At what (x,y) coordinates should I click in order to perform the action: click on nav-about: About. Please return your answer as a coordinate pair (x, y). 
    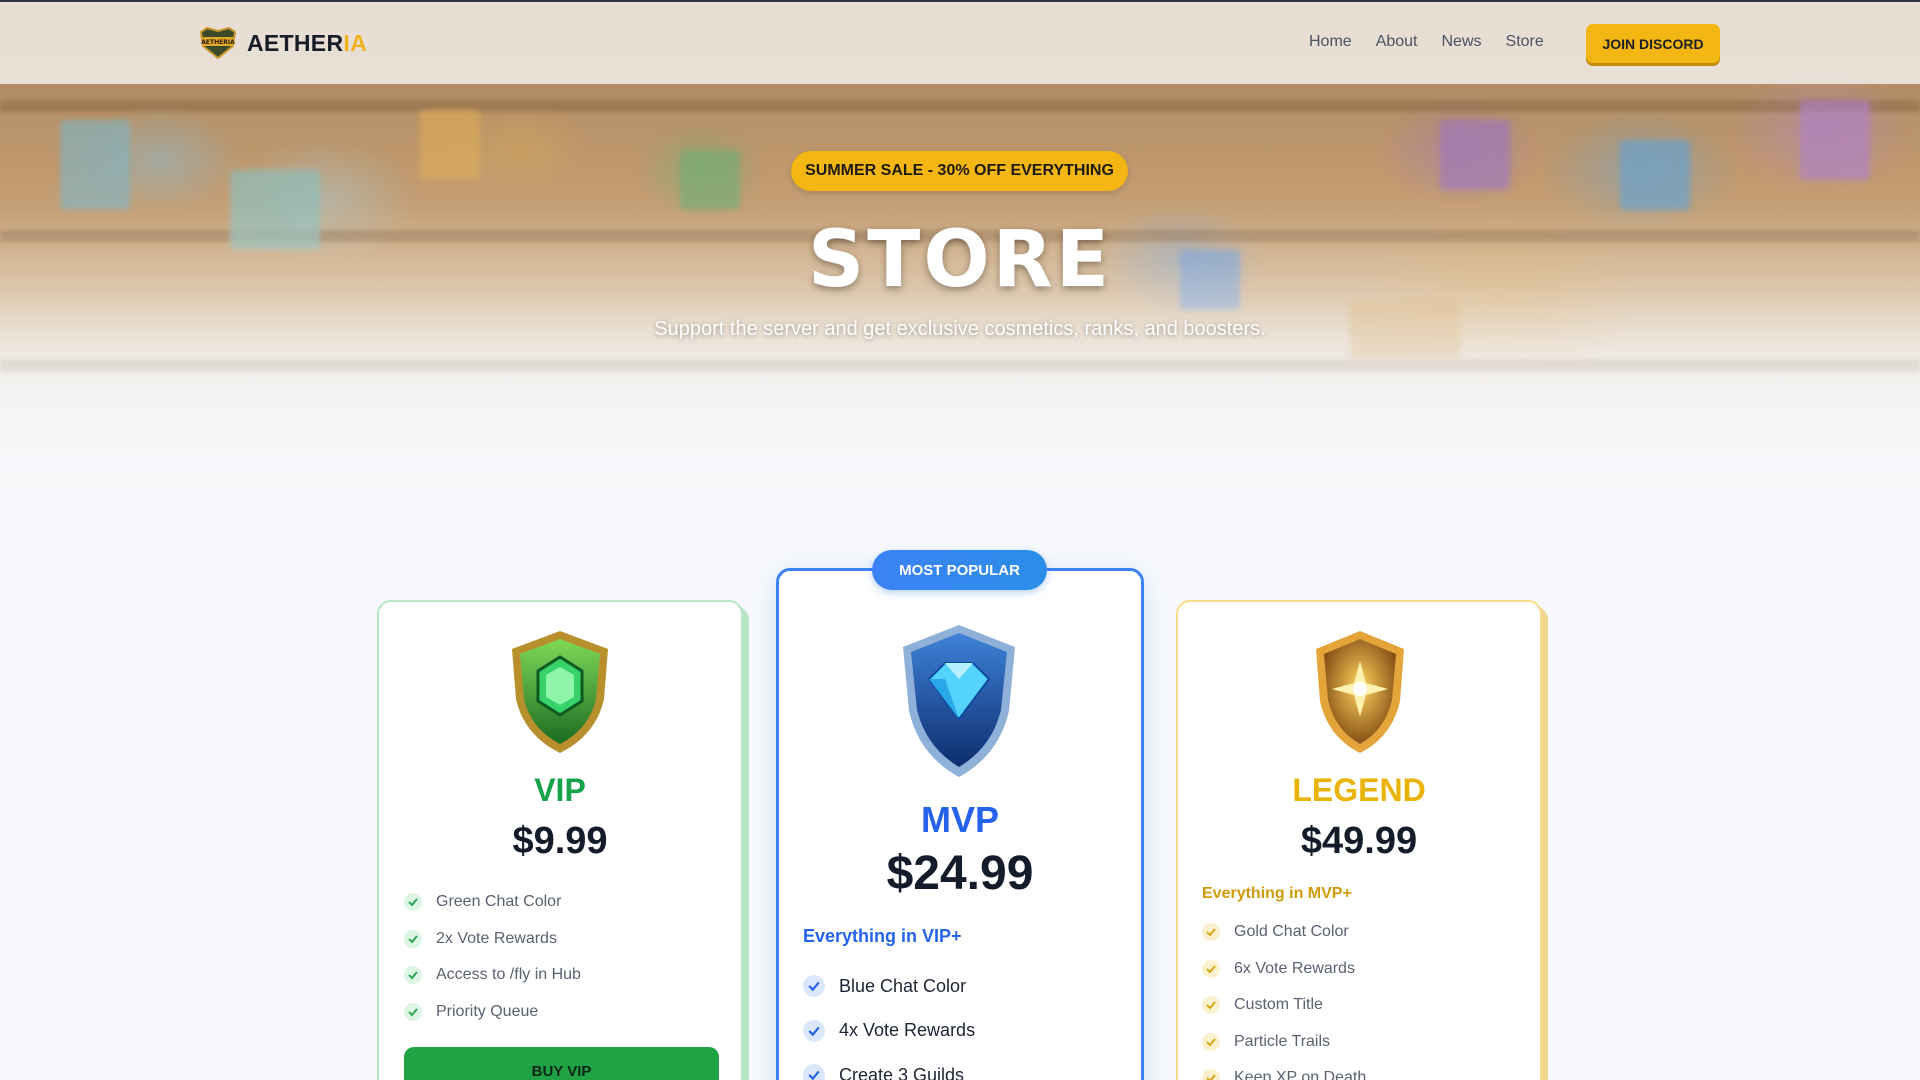
    Looking at the image, I should click on (1397, 42).